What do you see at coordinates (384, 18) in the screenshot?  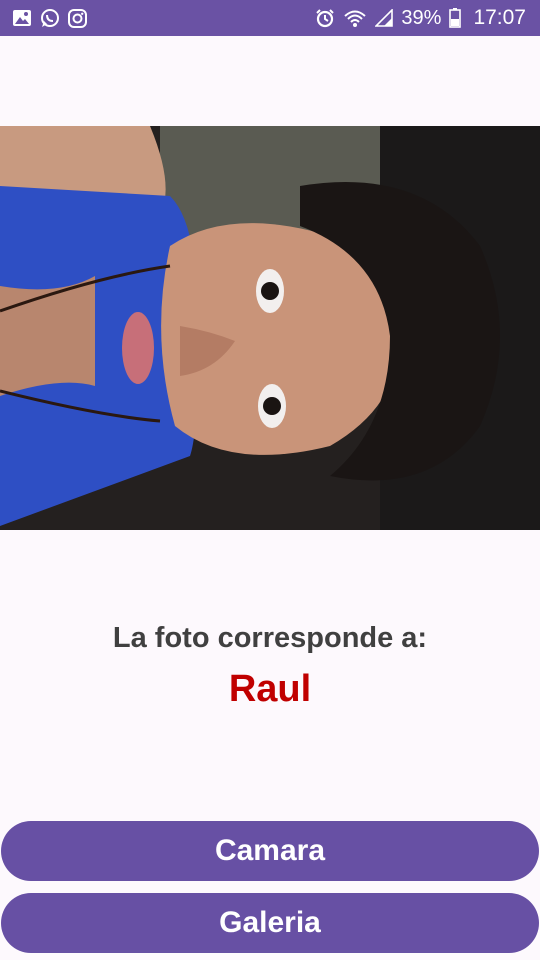 I see `signal-icon` at bounding box center [384, 18].